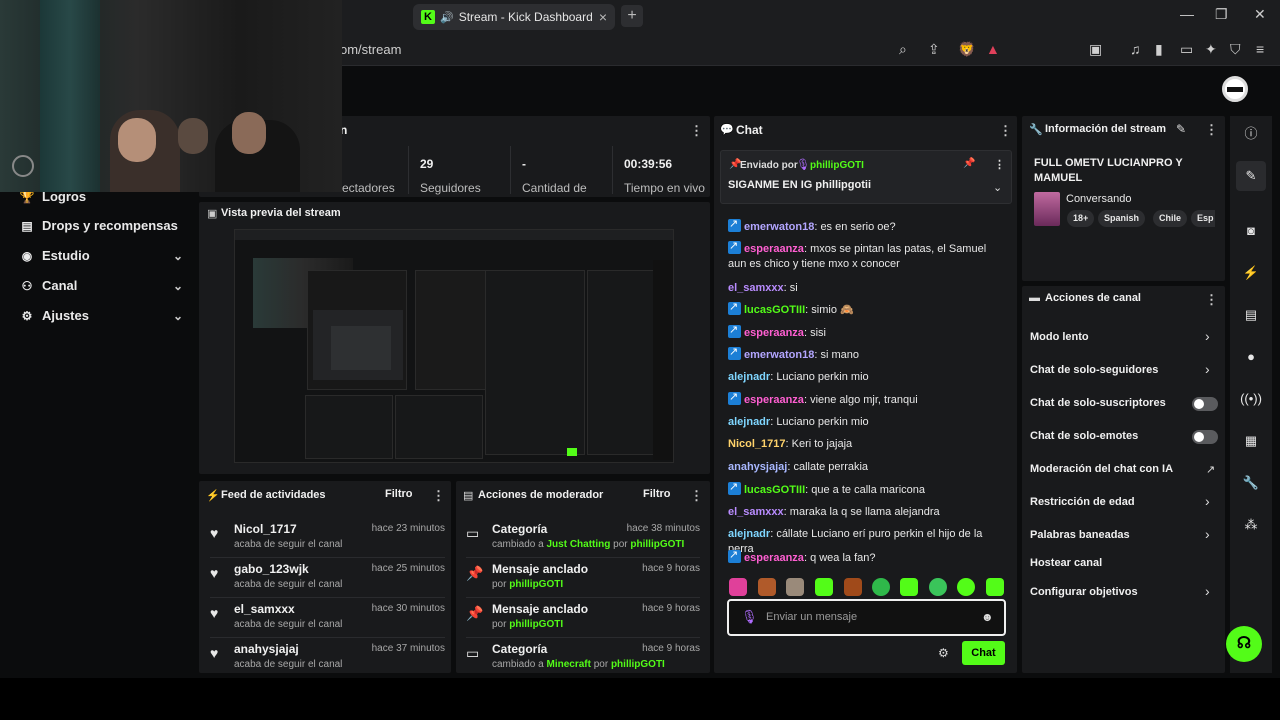 Image resolution: width=1280 pixels, height=720 pixels. Describe the element at coordinates (1210, 469) in the screenshot. I see `external-link-icon: ↗` at that location.